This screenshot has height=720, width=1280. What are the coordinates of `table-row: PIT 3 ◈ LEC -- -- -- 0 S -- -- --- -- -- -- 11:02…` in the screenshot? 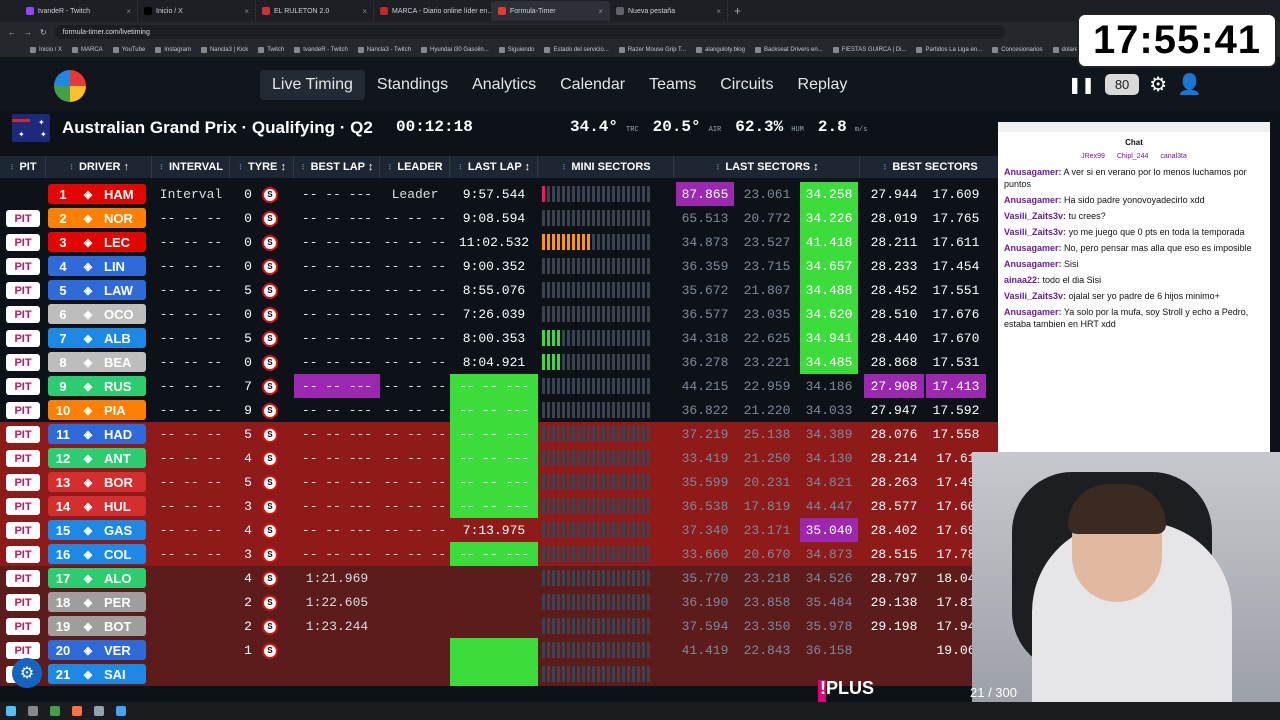 It's located at (500, 242).